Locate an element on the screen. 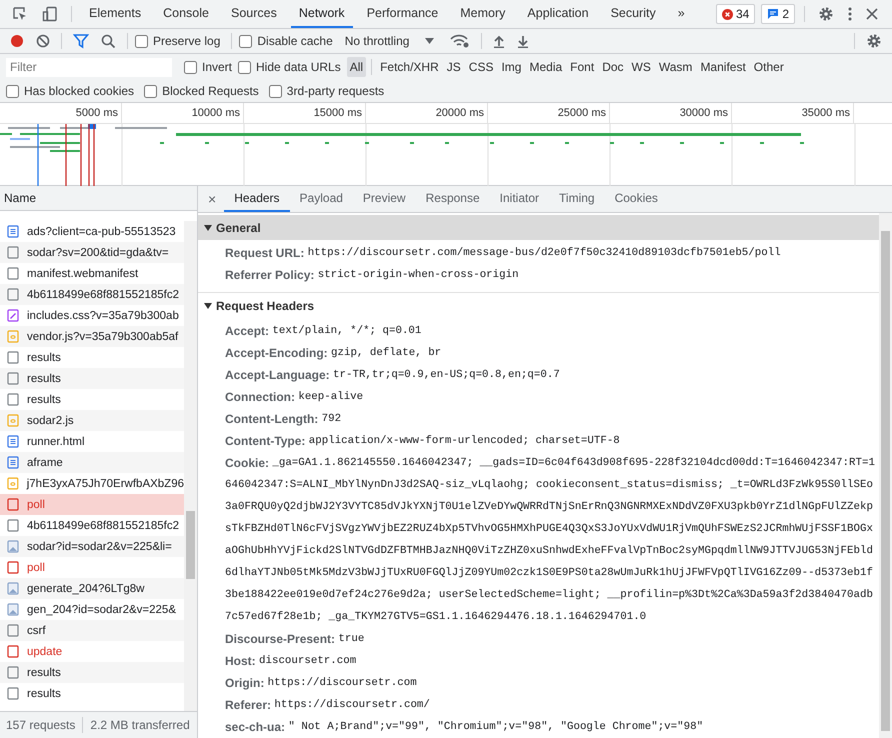  details-tab: Preview is located at coordinates (384, 199).